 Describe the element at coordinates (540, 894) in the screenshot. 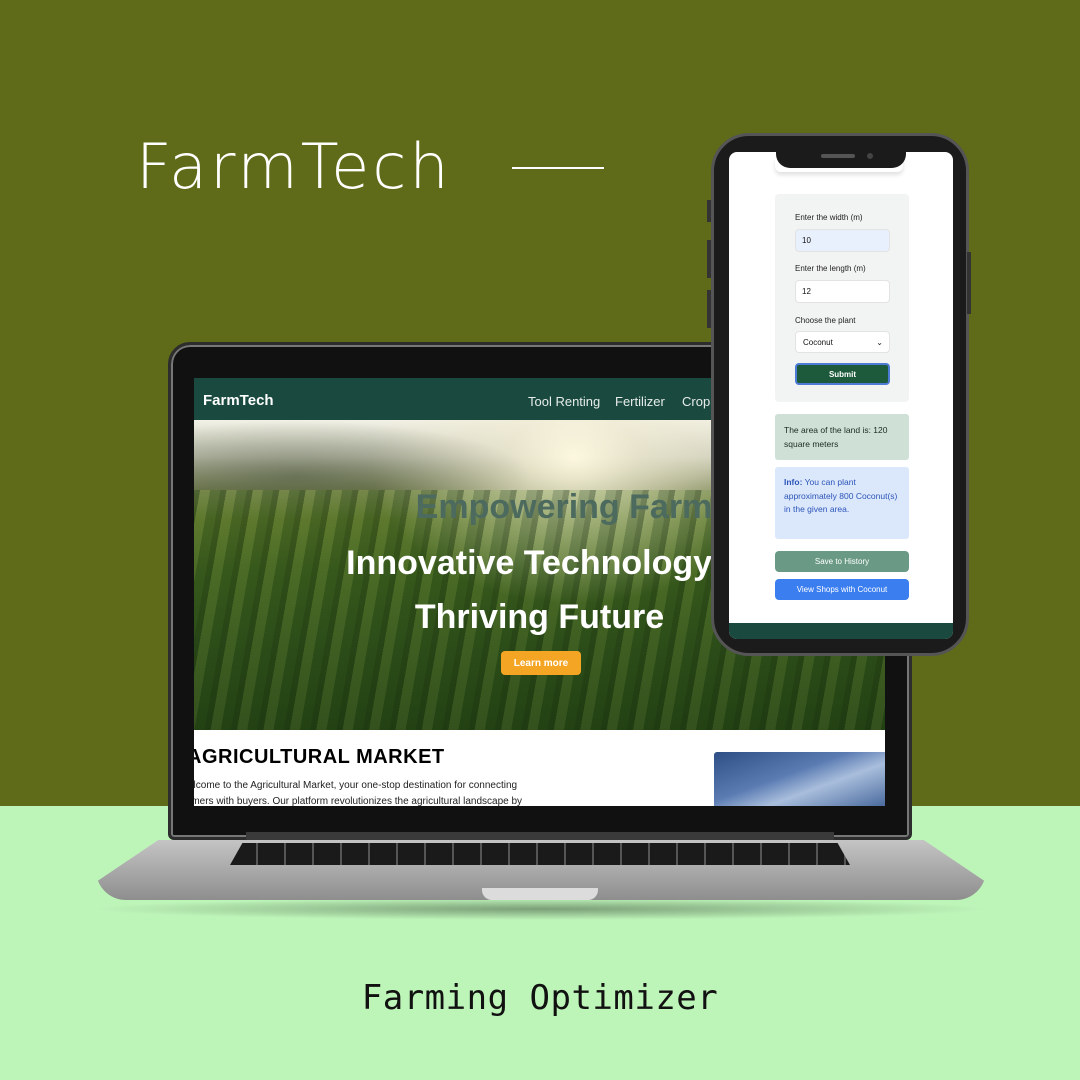

I see `laptop-trackpad-notch` at that location.